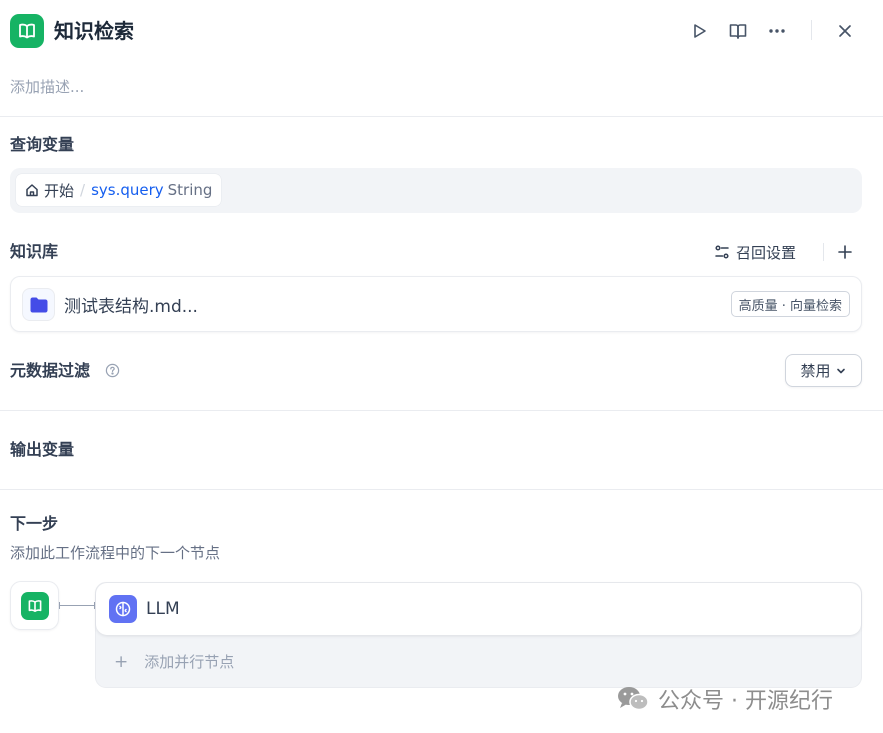  I want to click on header-separator, so click(811, 30).